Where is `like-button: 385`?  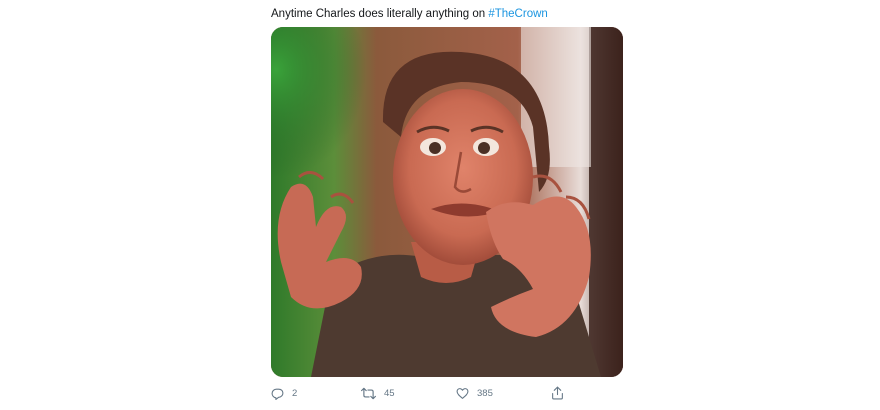
like-button: 385 is located at coordinates (474, 393).